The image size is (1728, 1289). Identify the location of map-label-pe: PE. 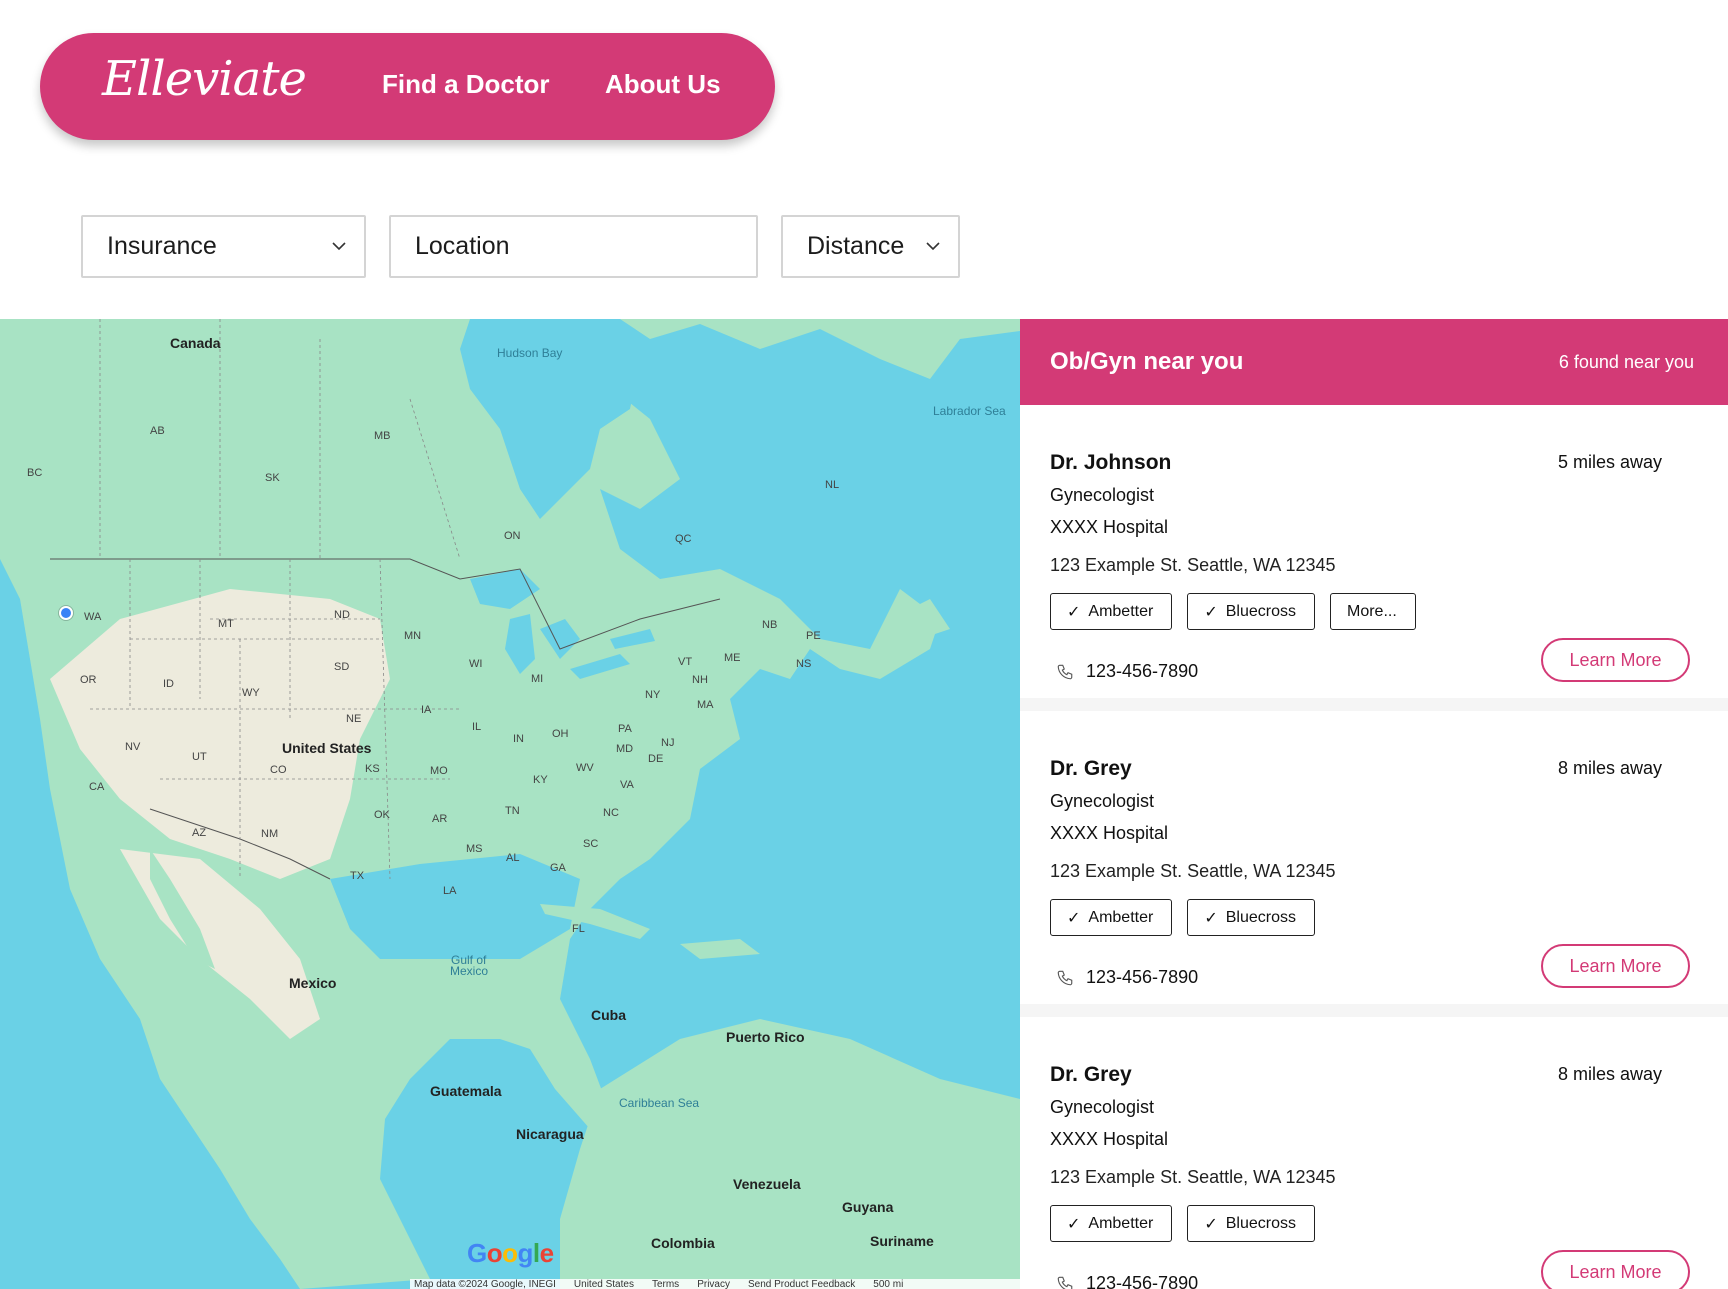
(813, 636).